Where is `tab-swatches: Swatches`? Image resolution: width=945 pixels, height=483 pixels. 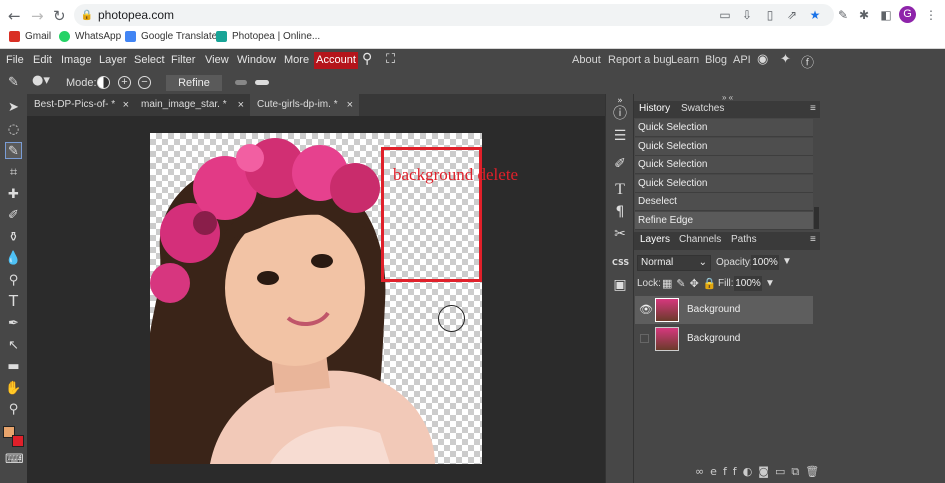 tab-swatches: Swatches is located at coordinates (702, 108).